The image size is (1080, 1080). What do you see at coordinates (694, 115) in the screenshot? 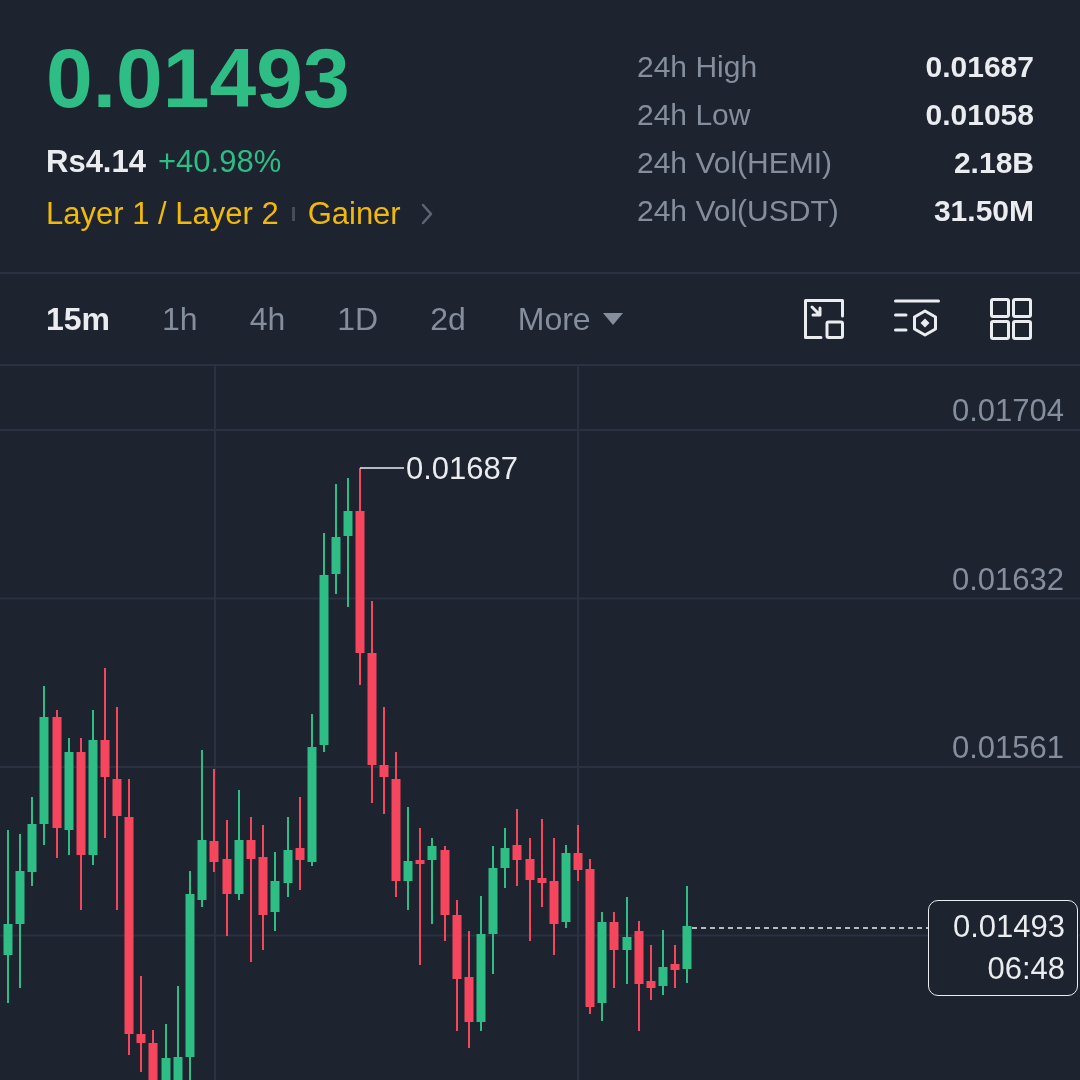
I see `stat-label: 24h Low` at bounding box center [694, 115].